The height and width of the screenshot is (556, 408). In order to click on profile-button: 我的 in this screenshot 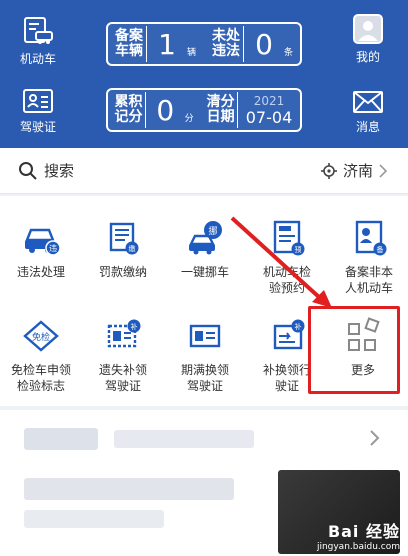, I will do `click(368, 39)`.